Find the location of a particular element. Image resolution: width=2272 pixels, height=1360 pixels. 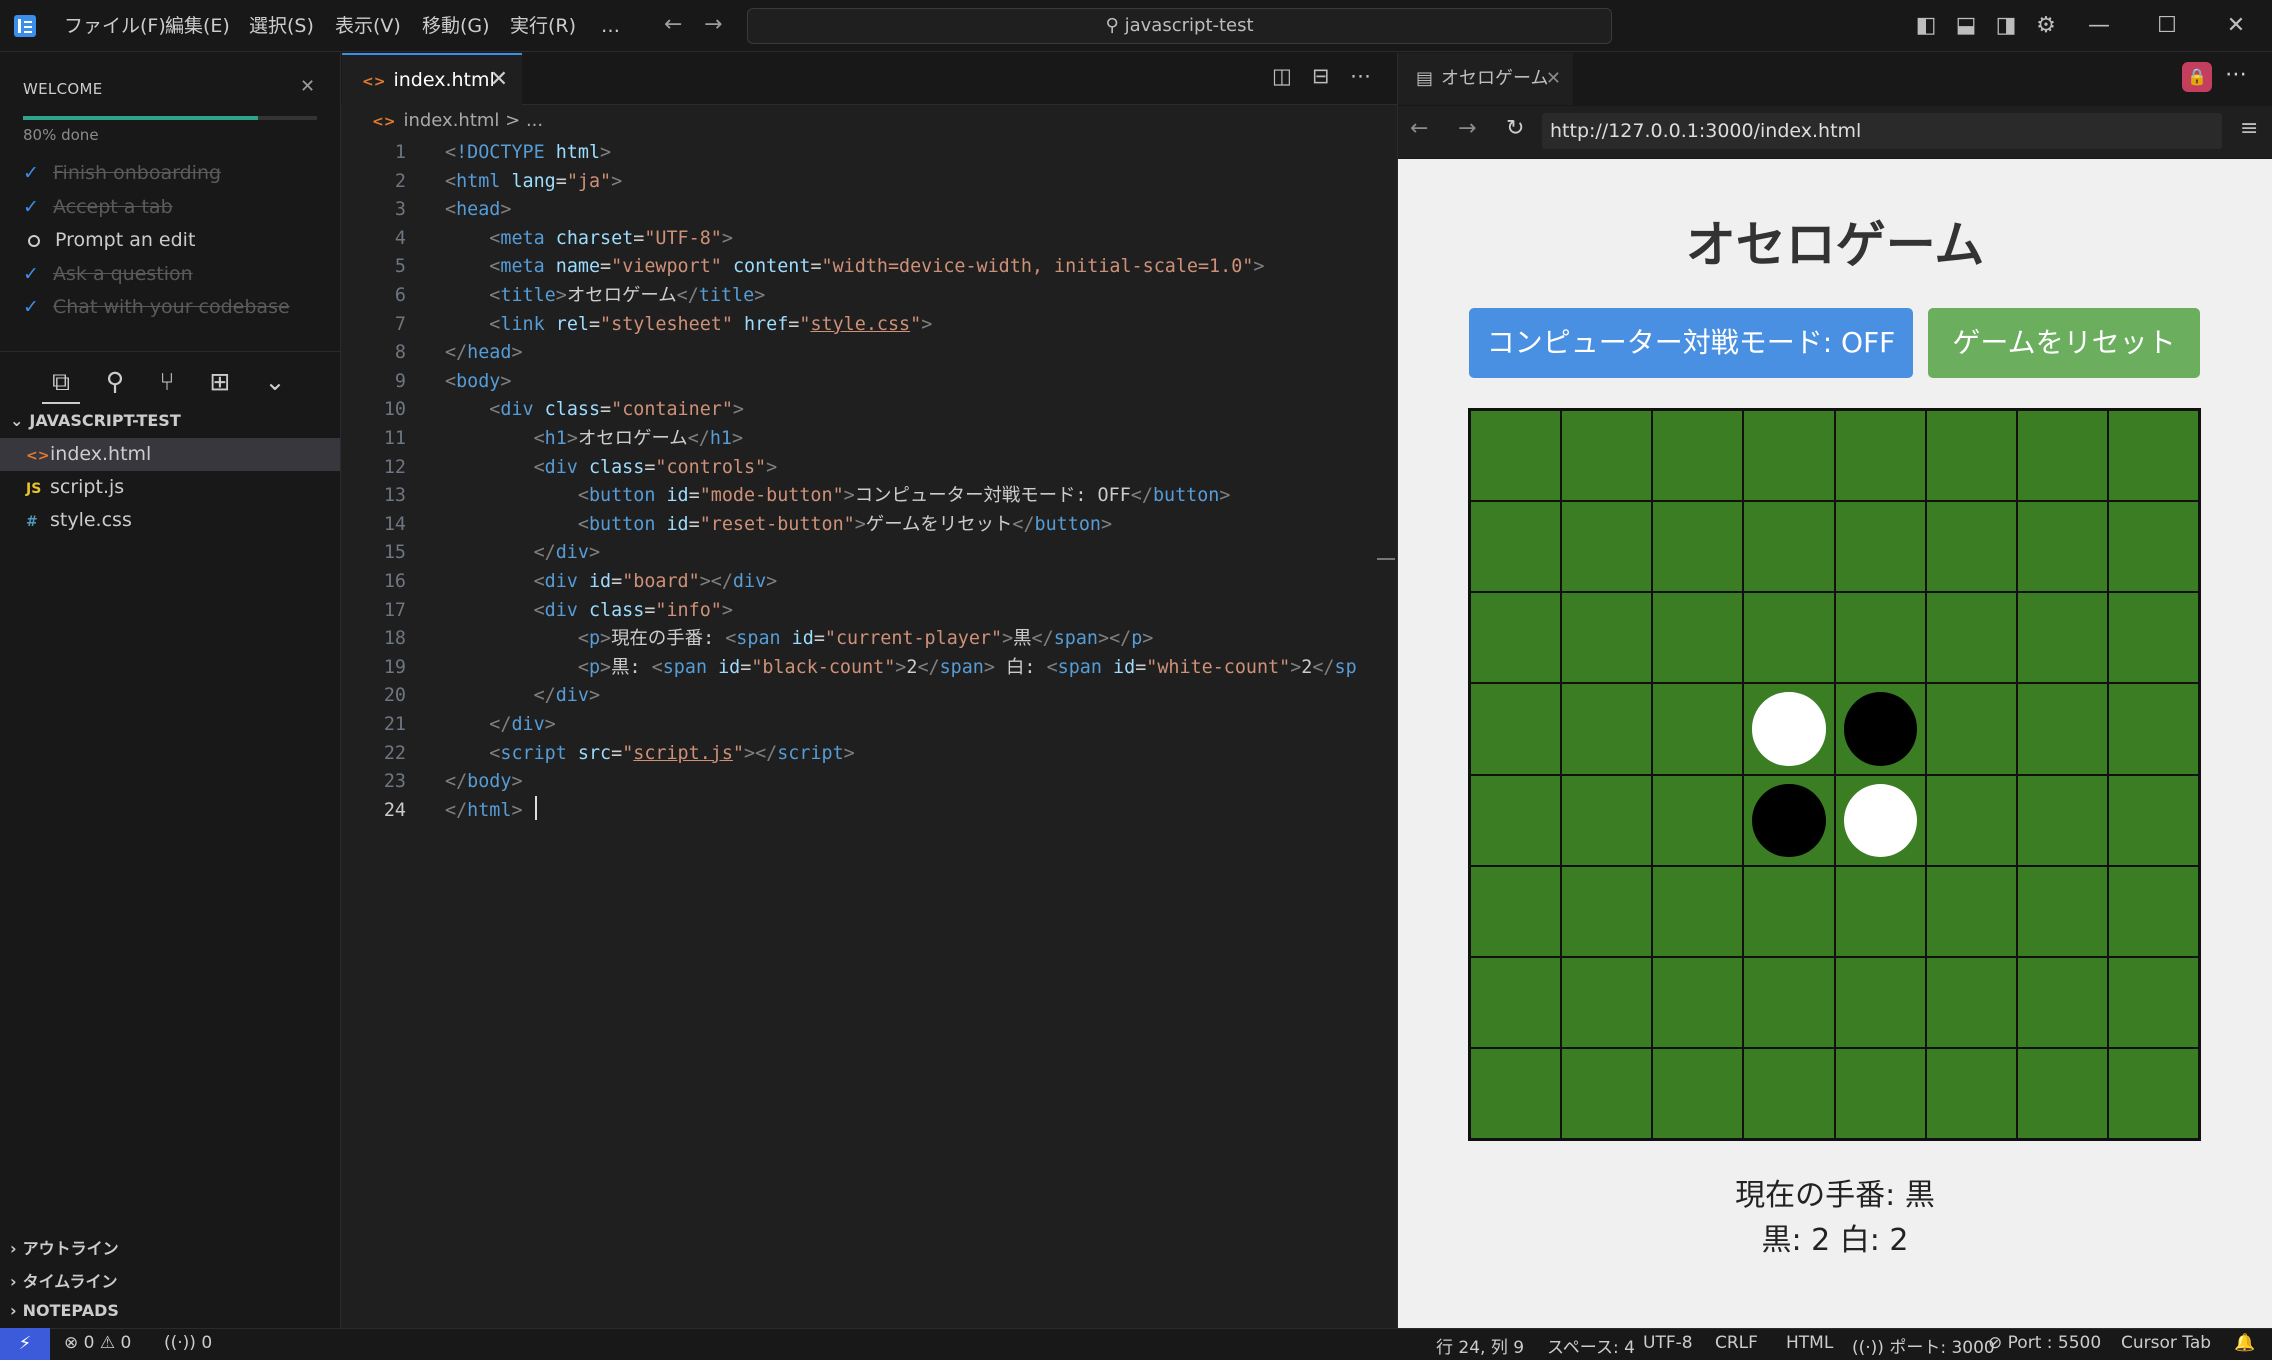

menu-run: 実行(R) is located at coordinates (543, 26).